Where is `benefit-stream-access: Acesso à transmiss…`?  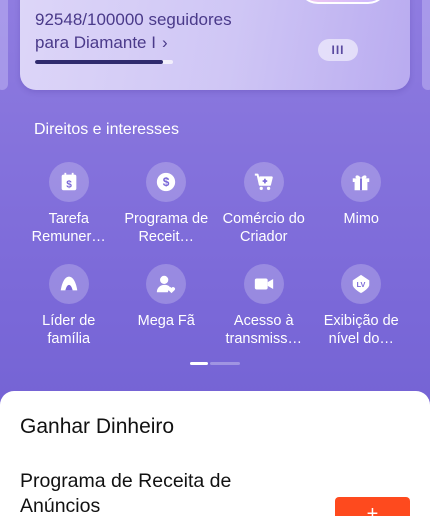 benefit-stream-access: Acesso à transmiss… is located at coordinates (264, 306).